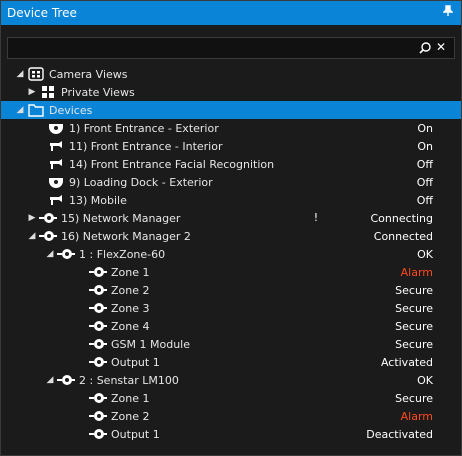  Describe the element at coordinates (150, 344) in the screenshot. I see `tree-label: GSM 1 Module` at that location.